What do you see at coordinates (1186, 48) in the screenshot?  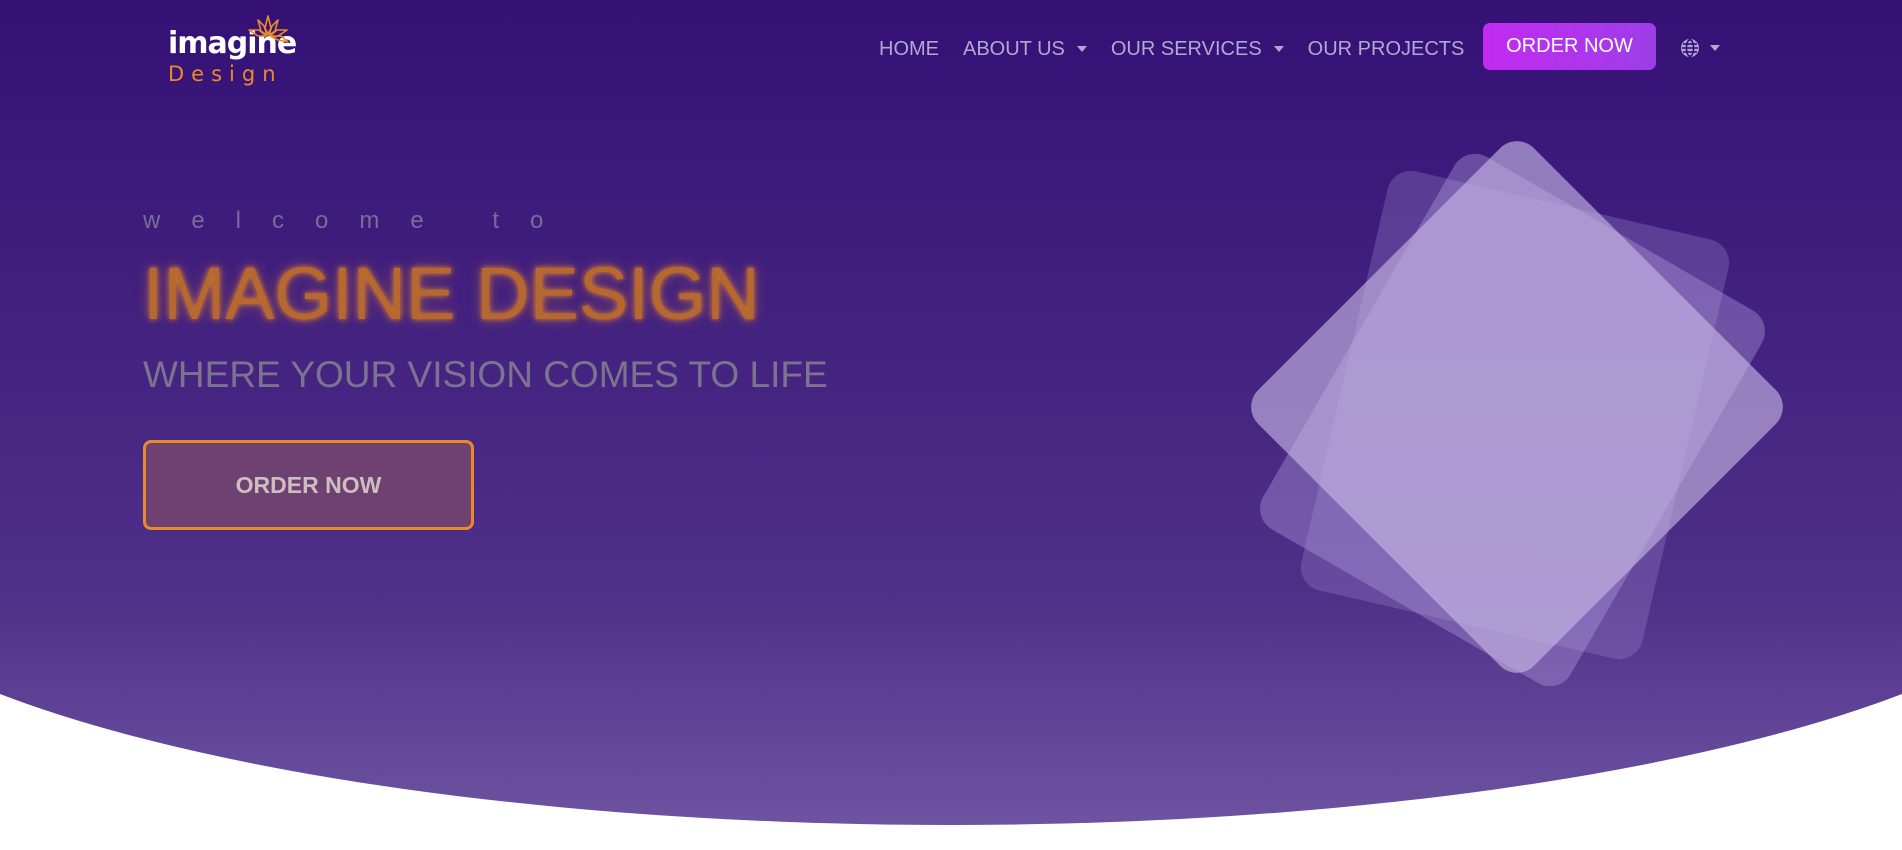 I see `nav-item-label: OUR SERVICES` at bounding box center [1186, 48].